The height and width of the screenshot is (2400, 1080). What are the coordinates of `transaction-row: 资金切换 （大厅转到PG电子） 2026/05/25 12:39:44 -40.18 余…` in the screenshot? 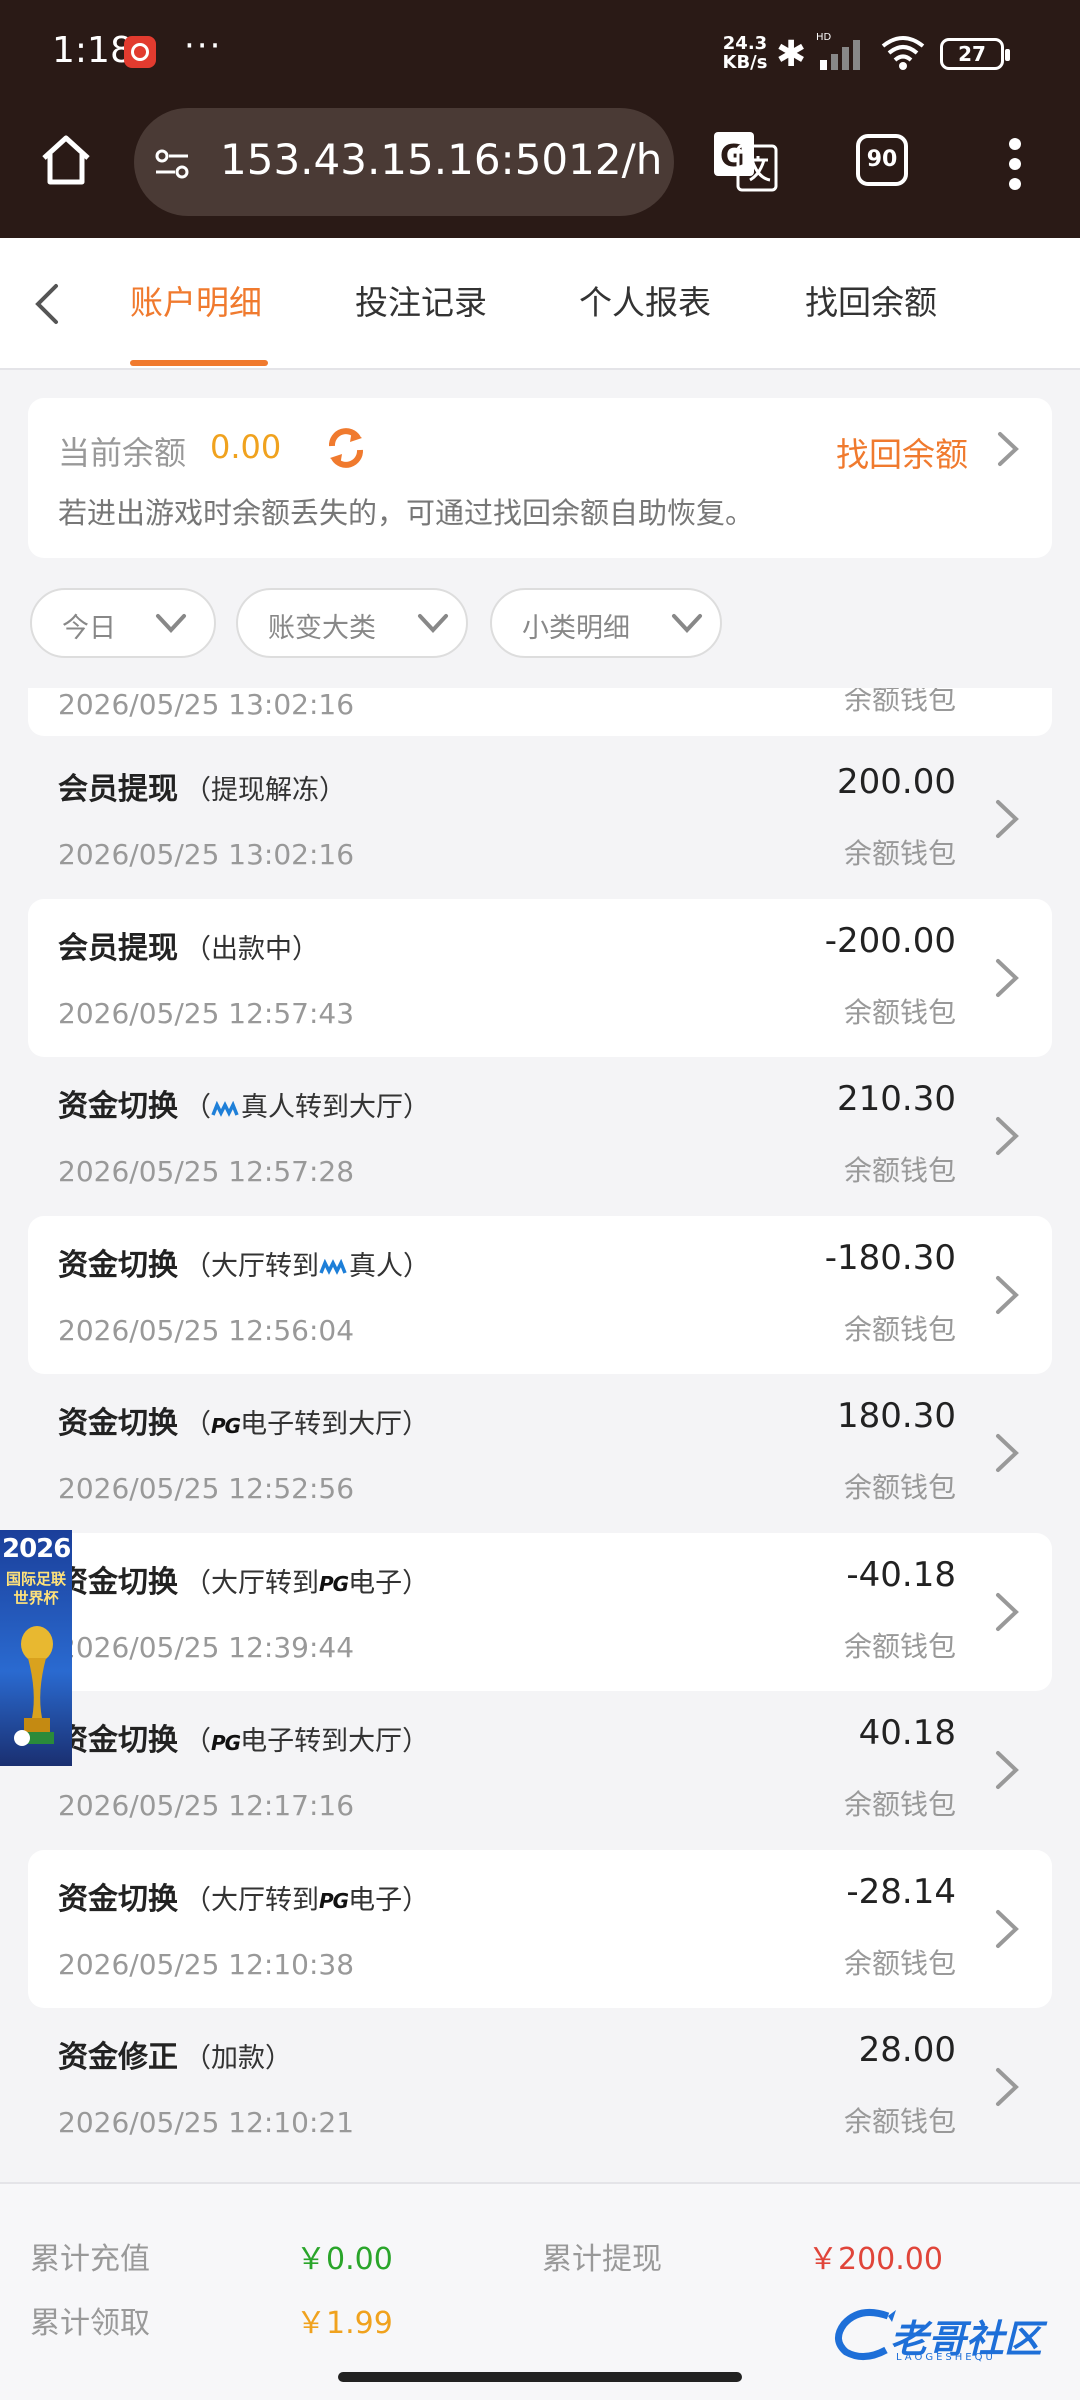 It's located at (540, 1611).